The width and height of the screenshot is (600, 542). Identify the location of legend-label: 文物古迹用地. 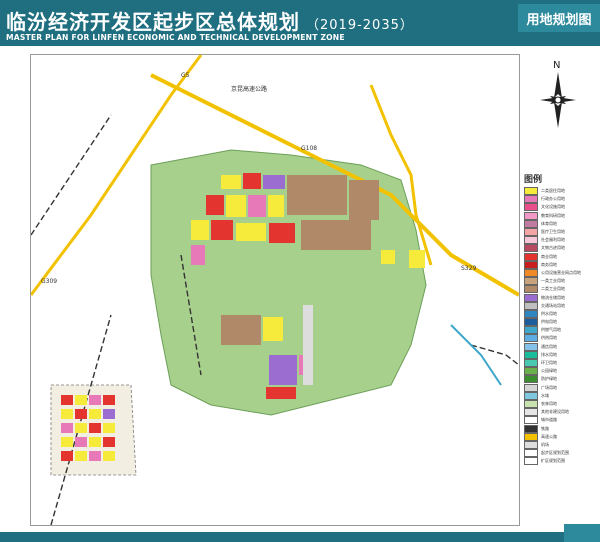
(553, 248).